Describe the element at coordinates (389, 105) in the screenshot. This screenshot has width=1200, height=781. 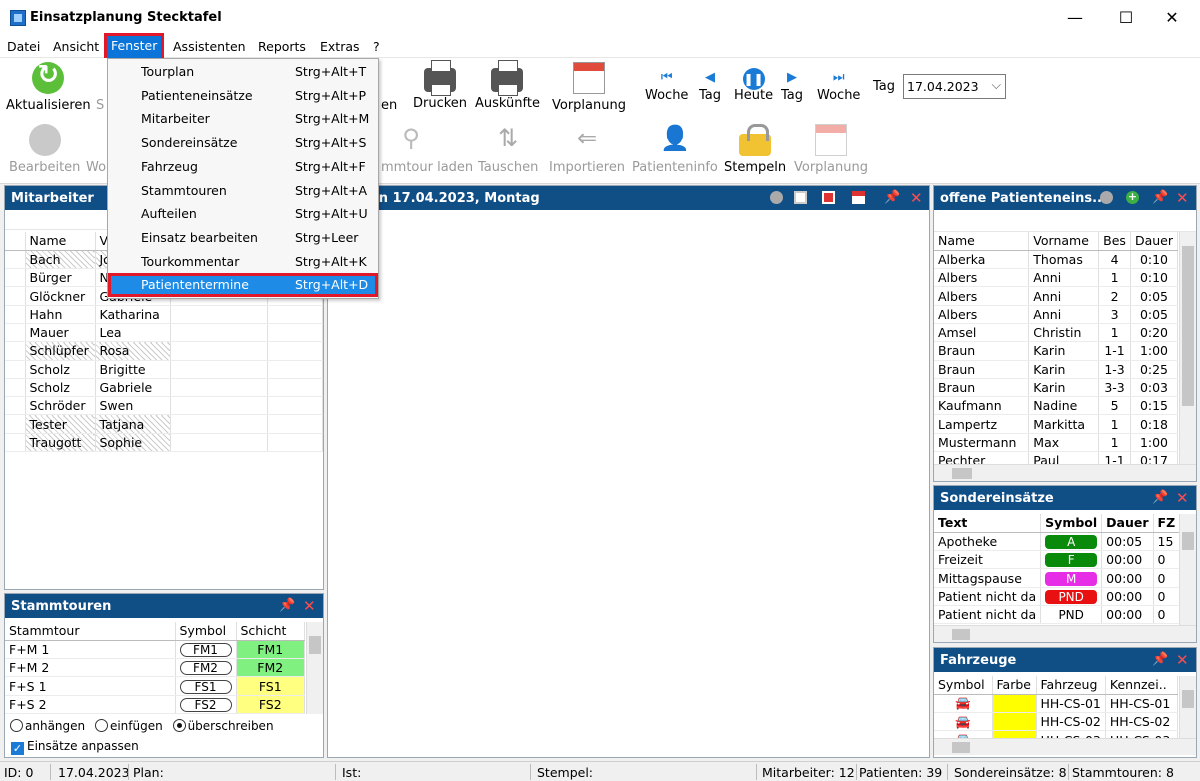
I see `partial-button: en` at that location.